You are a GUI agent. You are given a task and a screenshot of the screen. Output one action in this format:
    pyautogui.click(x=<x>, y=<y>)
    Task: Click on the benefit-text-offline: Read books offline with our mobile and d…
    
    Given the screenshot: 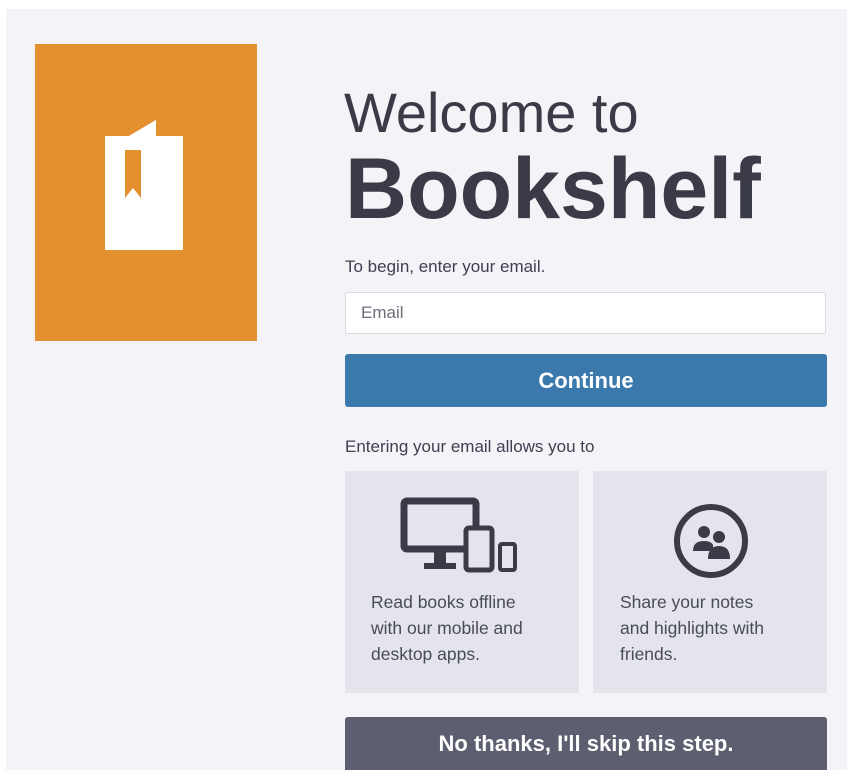 What is the action you would take?
    pyautogui.click(x=447, y=628)
    